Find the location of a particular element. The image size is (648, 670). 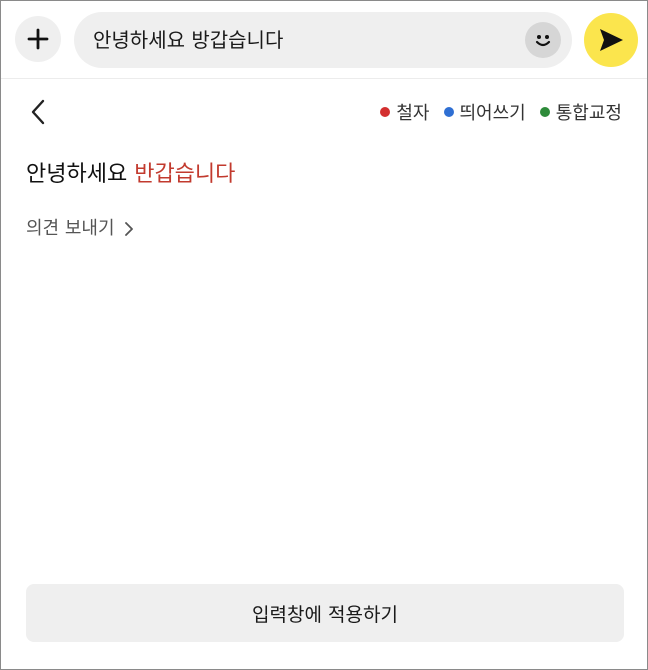

legend-item-combined: 통합교정 is located at coordinates (580, 112).